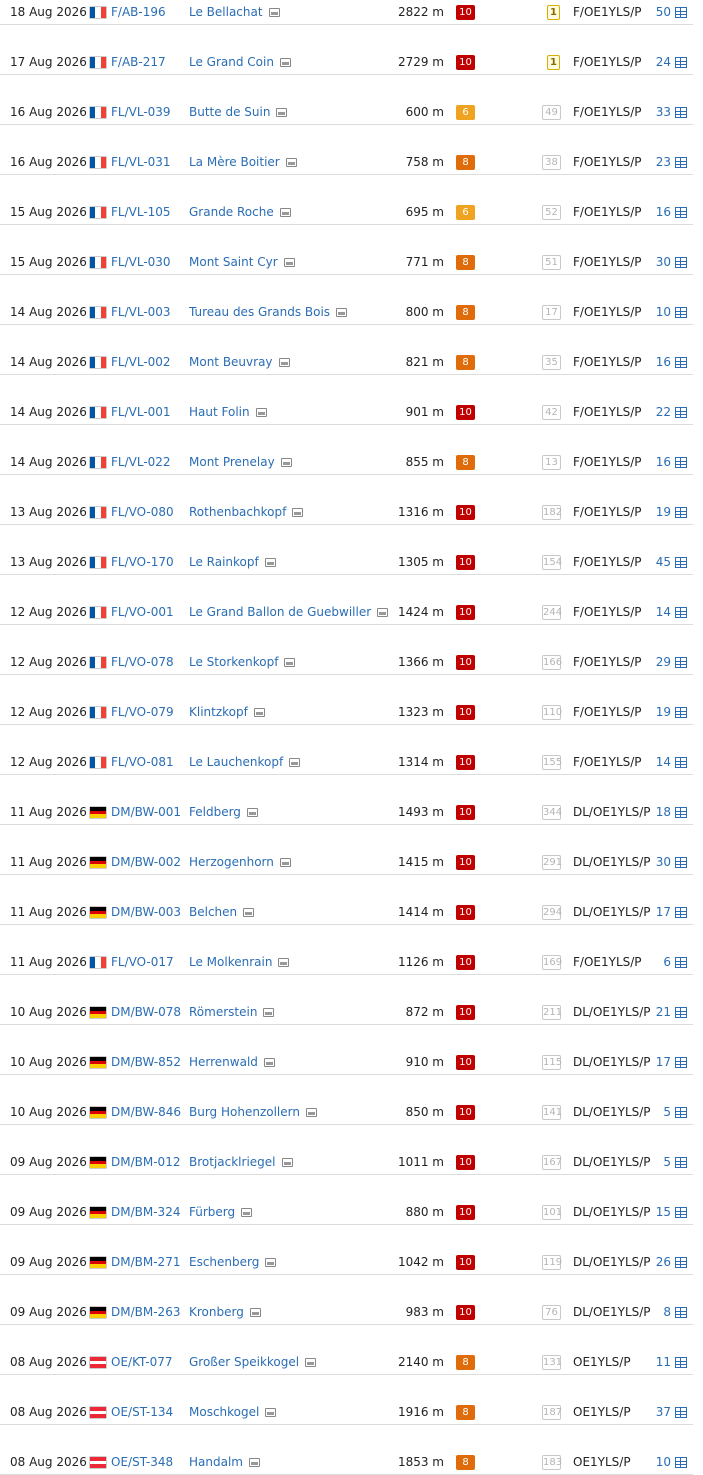  I want to click on summit-name-link: Le Storkenkopf, so click(242, 662).